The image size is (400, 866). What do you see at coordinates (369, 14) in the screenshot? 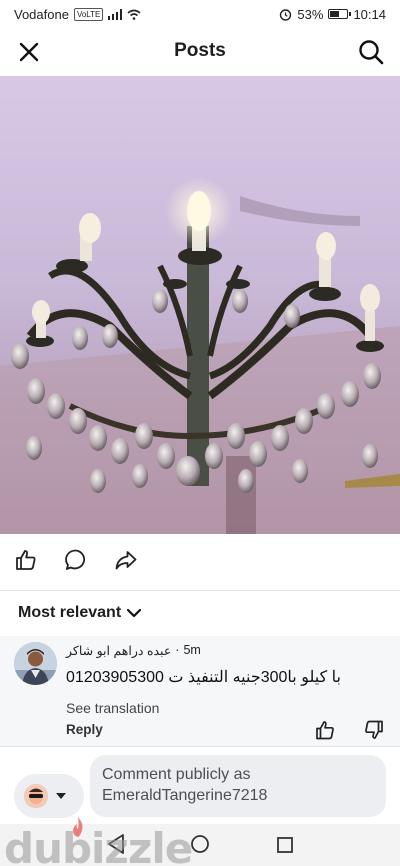
I see `clock: 10:14` at bounding box center [369, 14].